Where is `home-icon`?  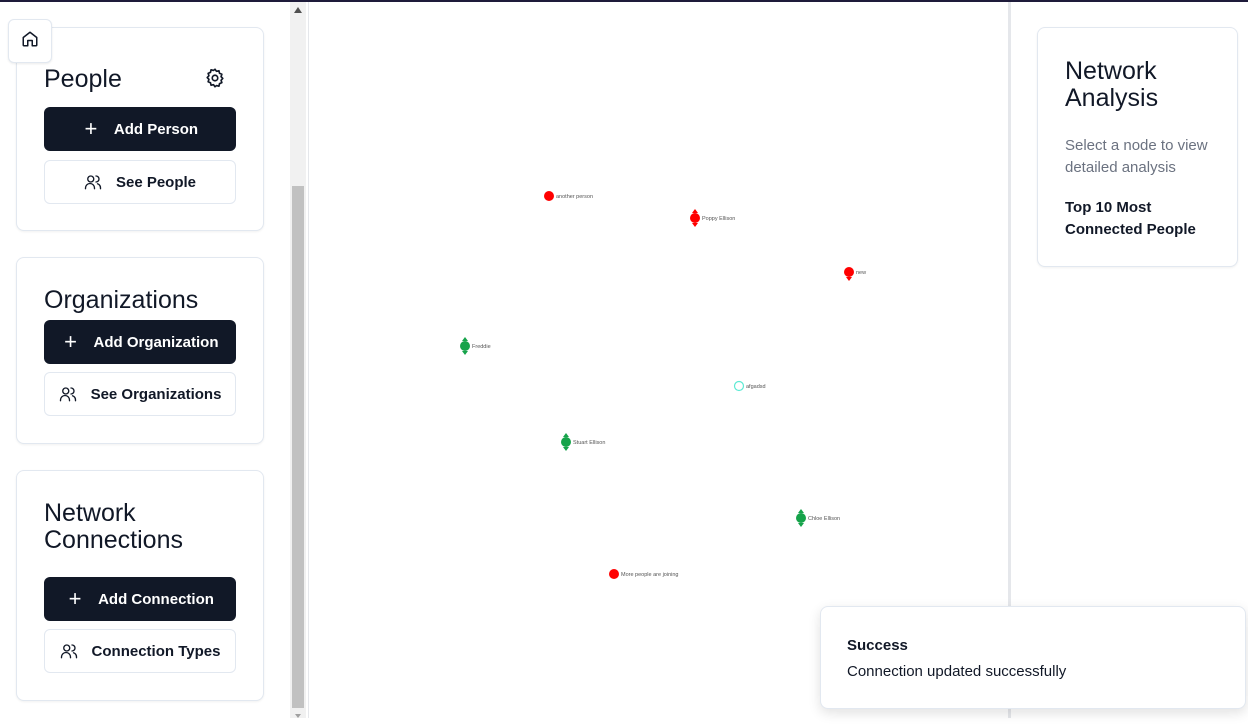
home-icon is located at coordinates (30, 41).